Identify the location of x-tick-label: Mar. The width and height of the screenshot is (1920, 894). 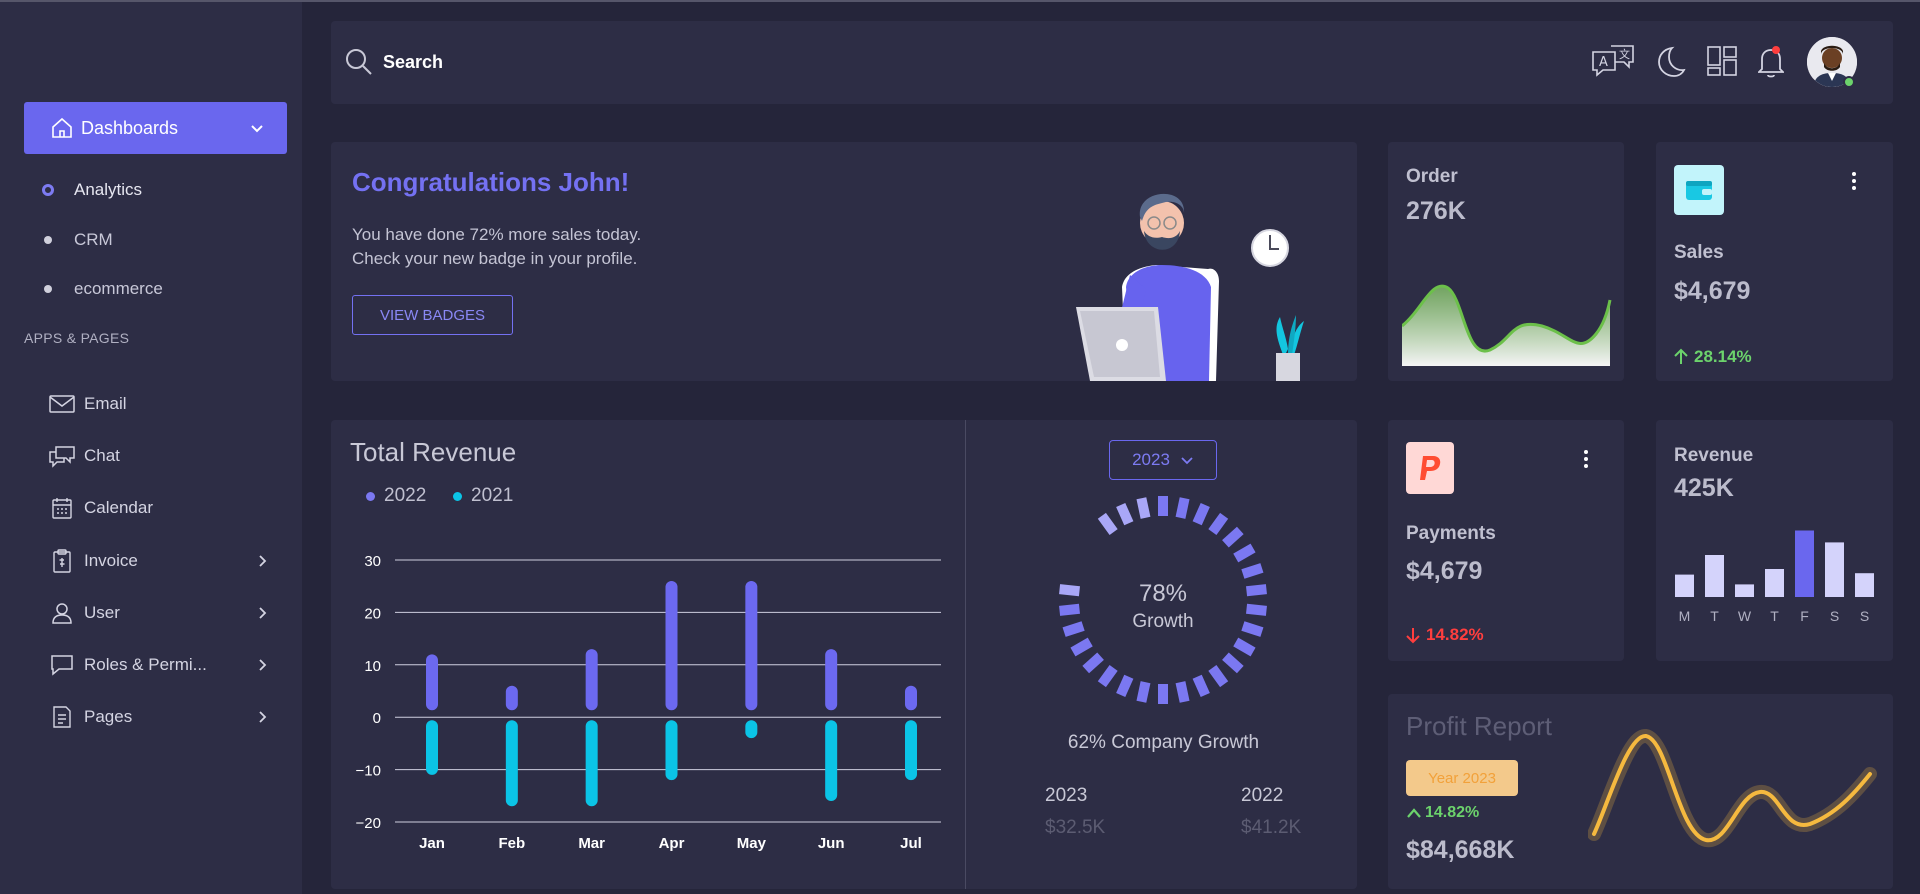
(591, 843).